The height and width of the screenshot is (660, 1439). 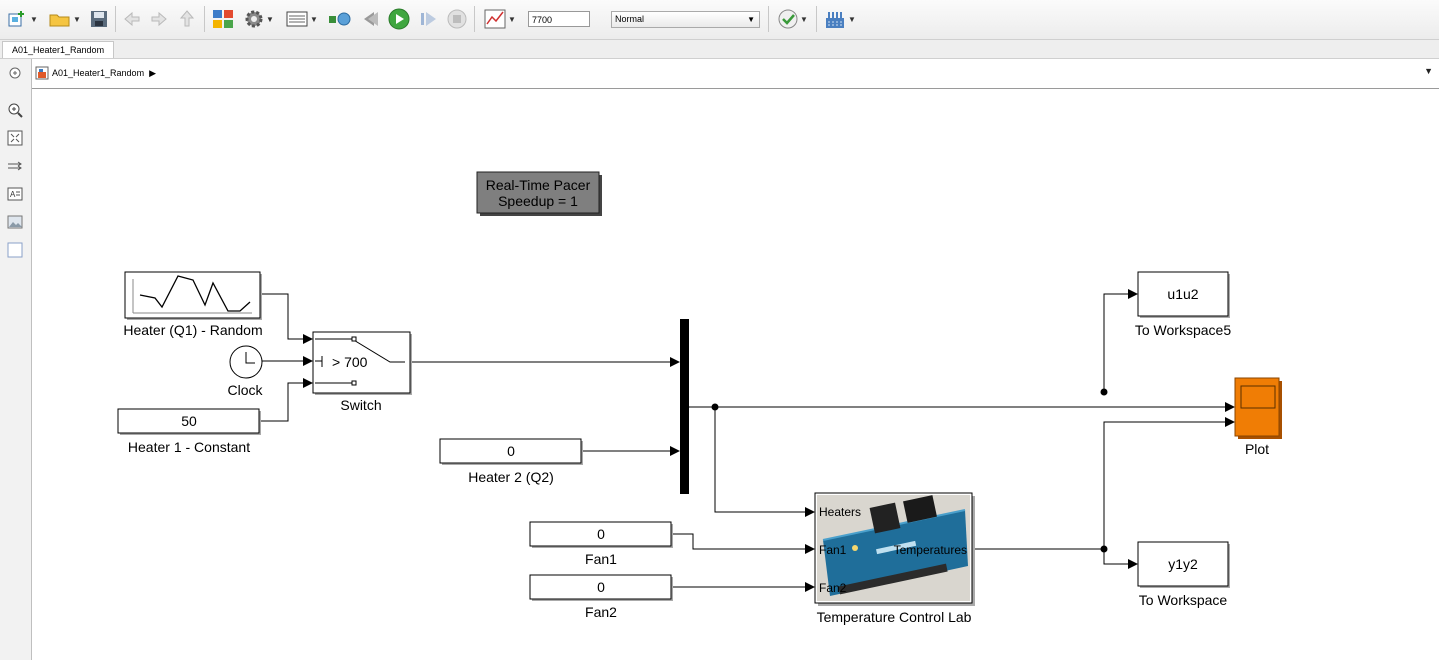 What do you see at coordinates (245, 390) in the screenshot?
I see `clock-label: Clock` at bounding box center [245, 390].